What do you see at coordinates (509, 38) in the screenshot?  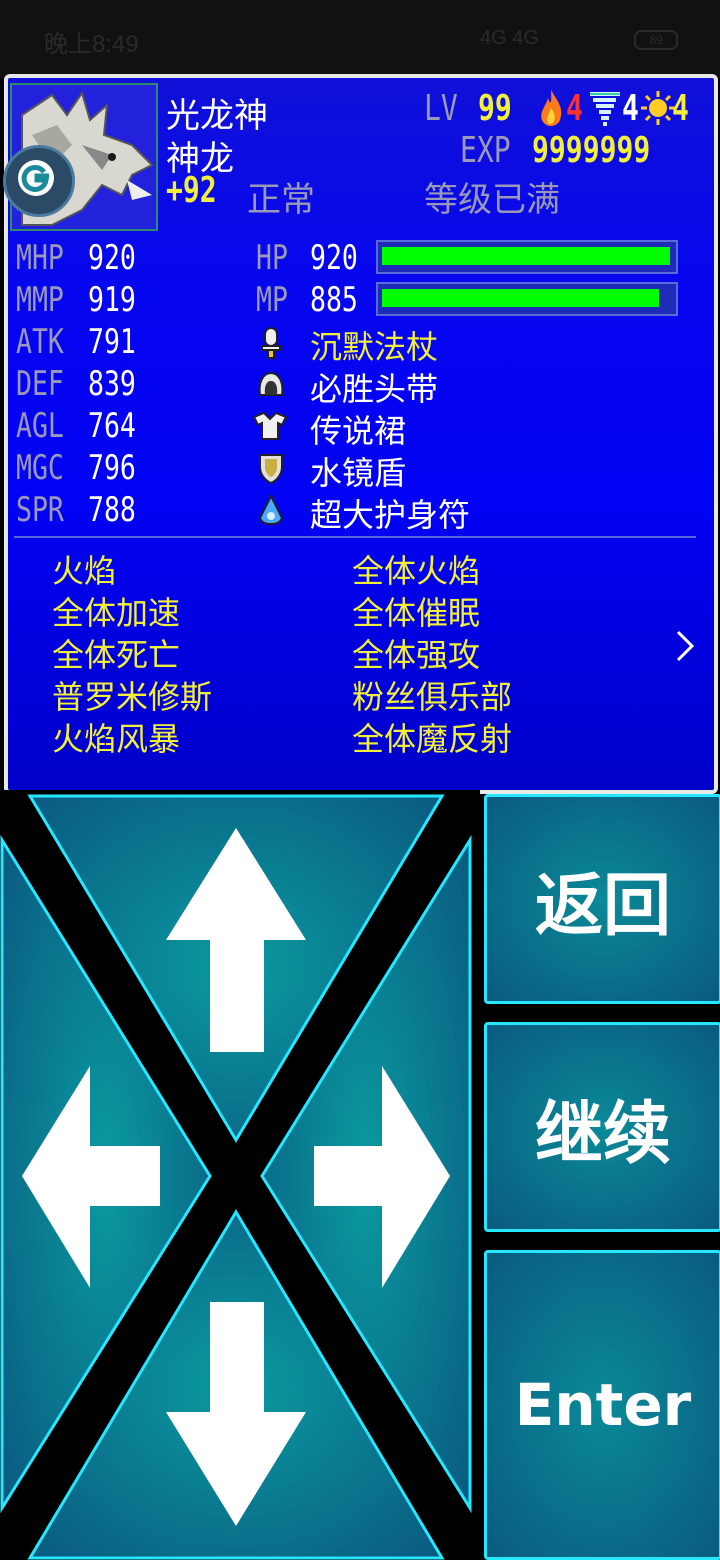 I see `network-indicator: 4G 4G` at bounding box center [509, 38].